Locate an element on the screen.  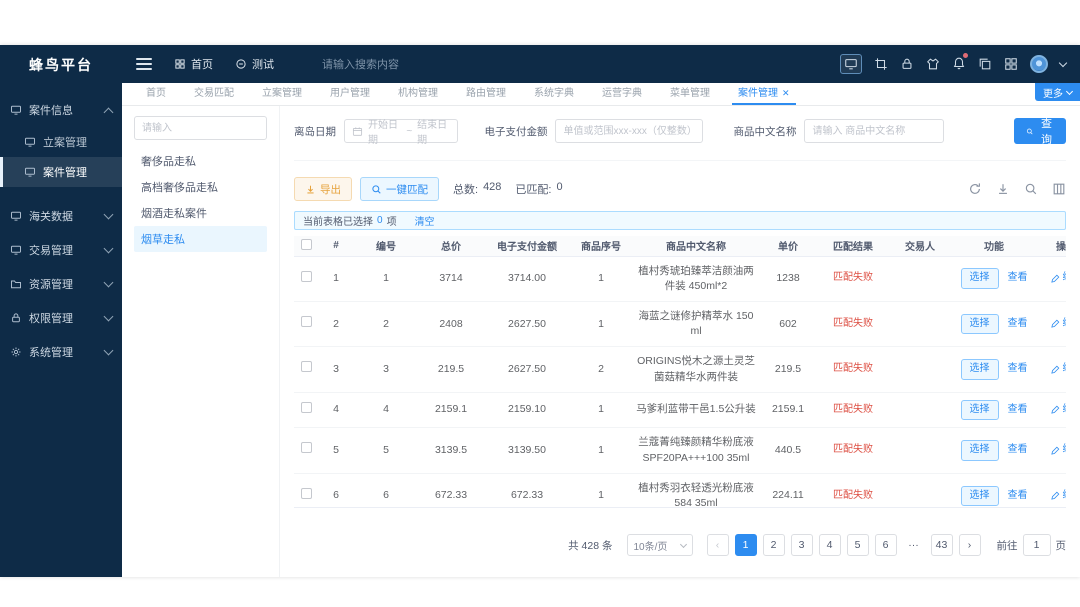
notification-badge is located at coordinates (965, 55).